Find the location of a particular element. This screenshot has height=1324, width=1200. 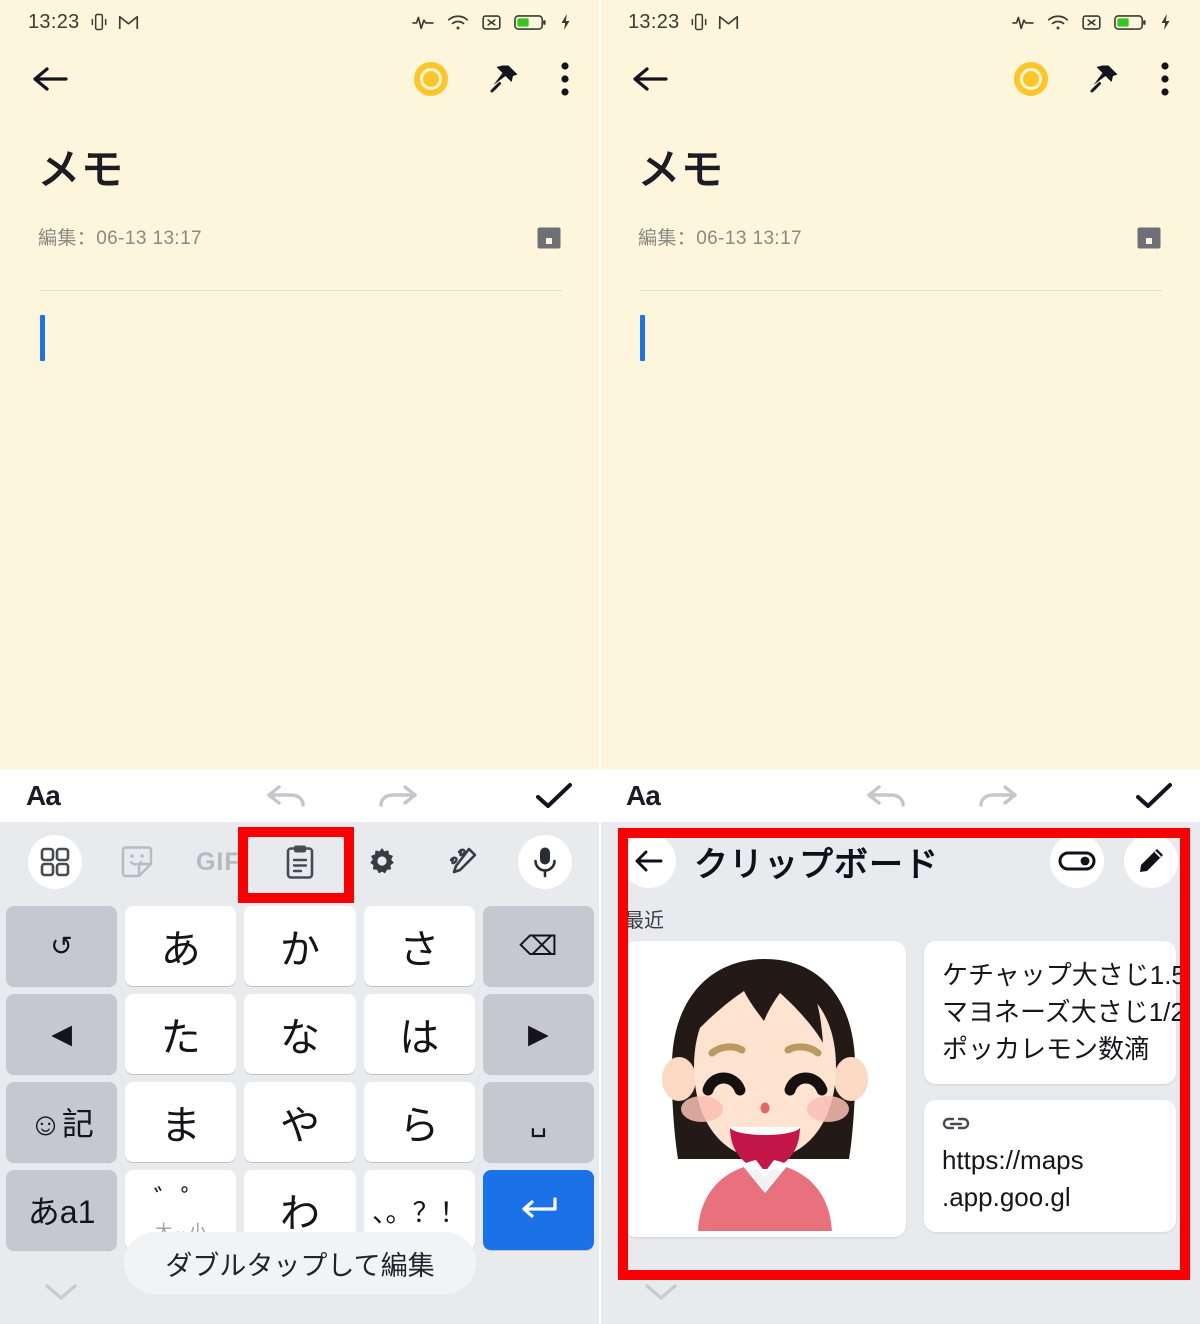

key-backspace: ⌫ is located at coordinates (538, 946).